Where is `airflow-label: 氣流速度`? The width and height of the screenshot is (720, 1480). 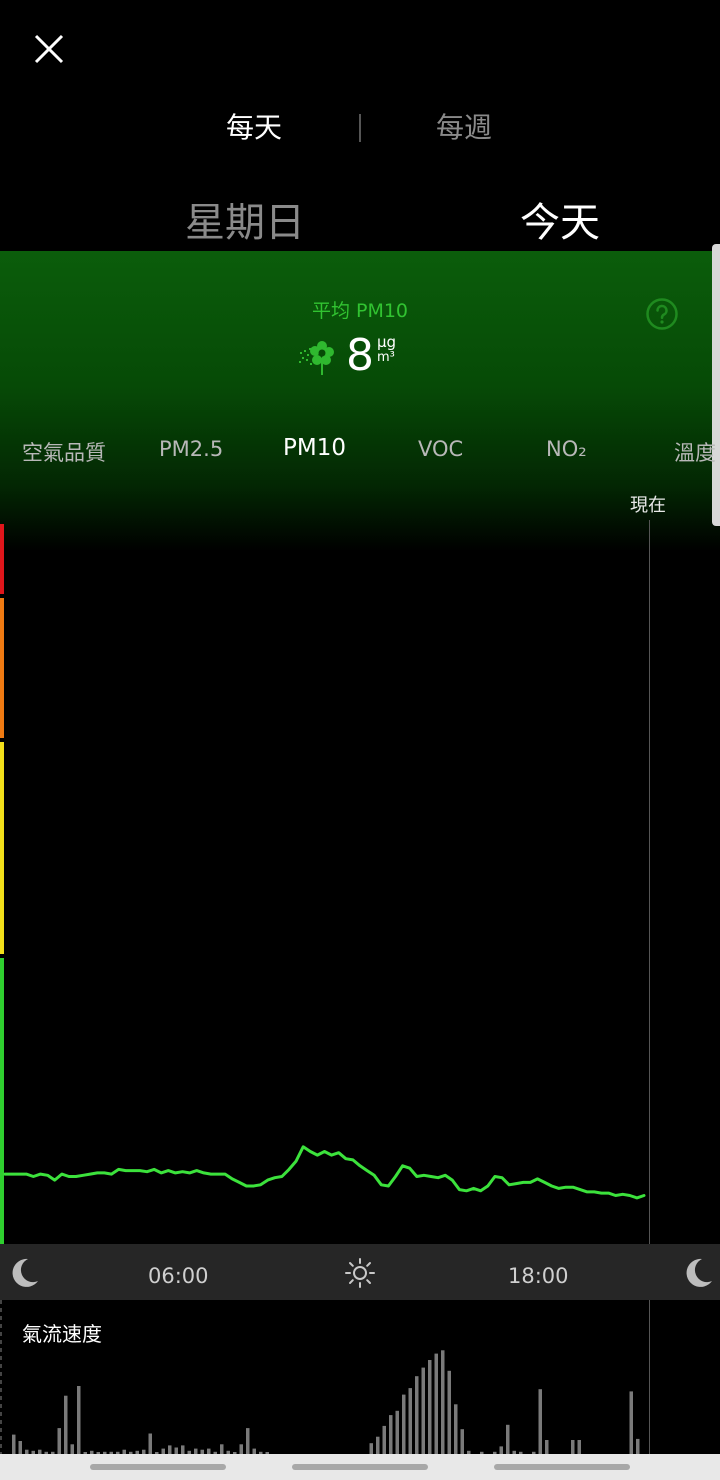
airflow-label: 氣流速度 is located at coordinates (62, 1334).